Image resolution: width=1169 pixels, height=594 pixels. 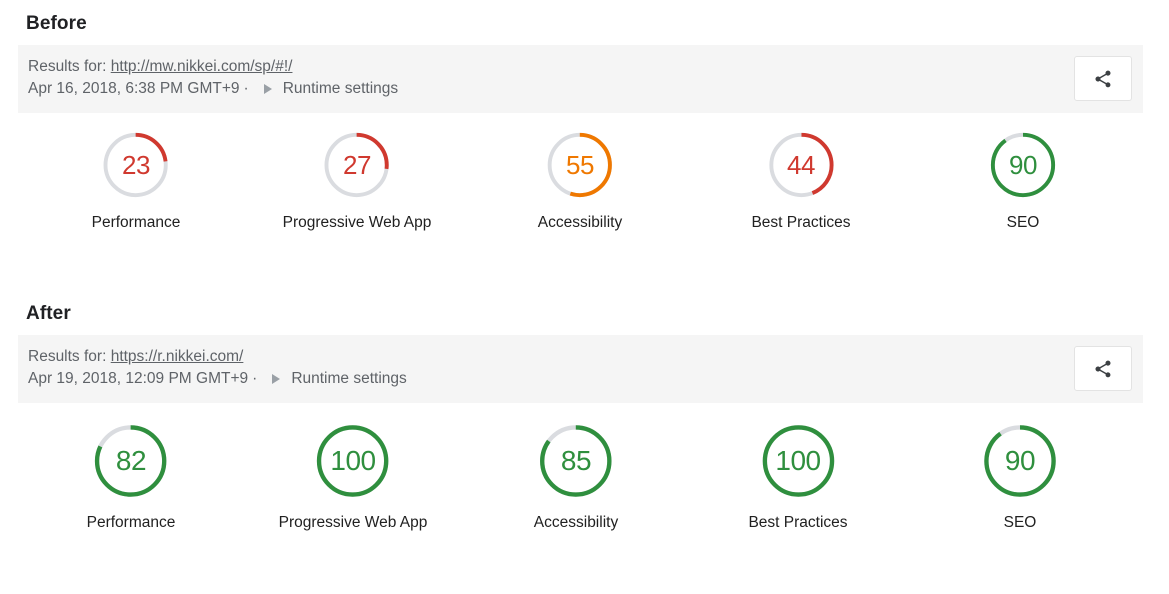 I want to click on gauge-score-performance: 23, so click(x=136, y=164).